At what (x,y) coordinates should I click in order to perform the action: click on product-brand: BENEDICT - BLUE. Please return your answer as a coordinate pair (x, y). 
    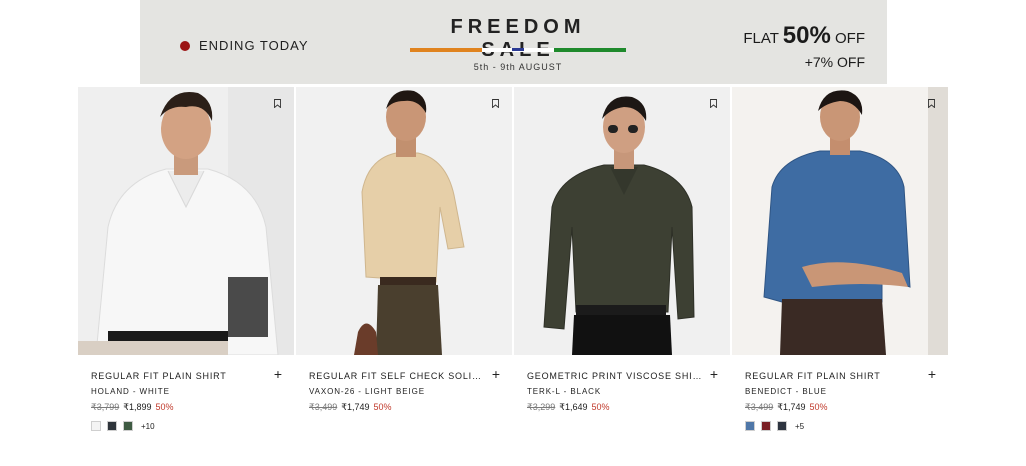
    Looking at the image, I should click on (786, 391).